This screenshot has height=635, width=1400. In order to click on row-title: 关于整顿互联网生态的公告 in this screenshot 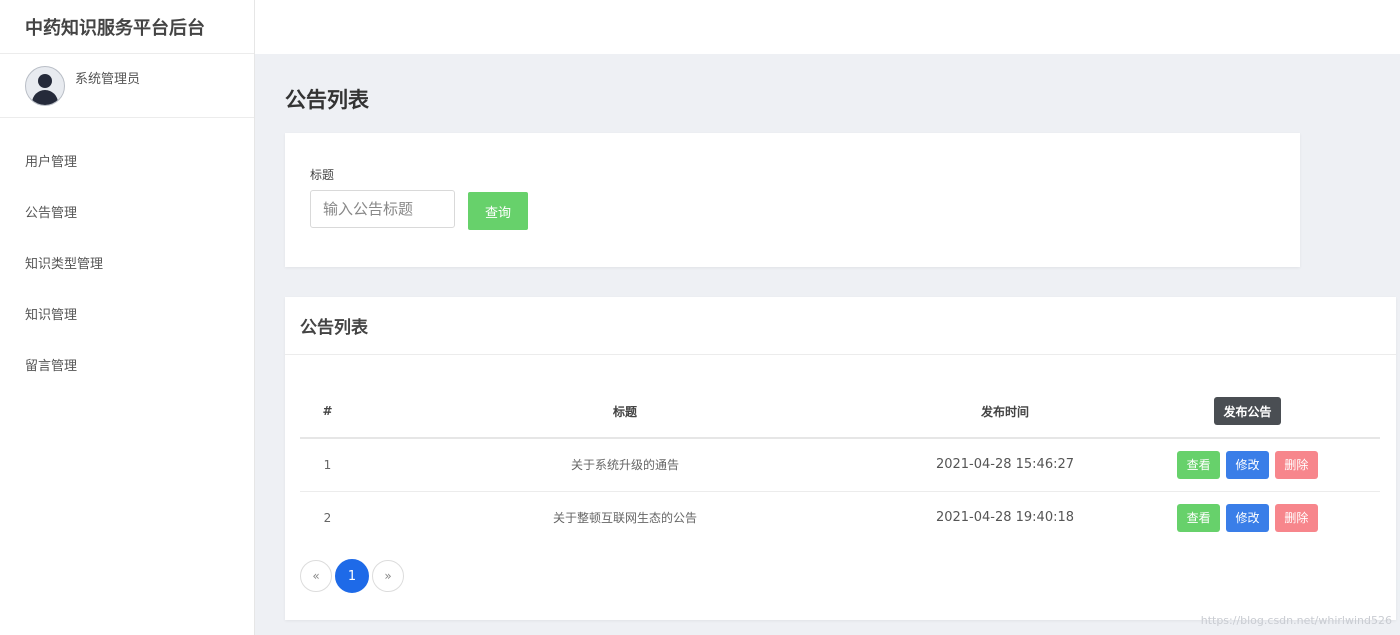, I will do `click(624, 518)`.